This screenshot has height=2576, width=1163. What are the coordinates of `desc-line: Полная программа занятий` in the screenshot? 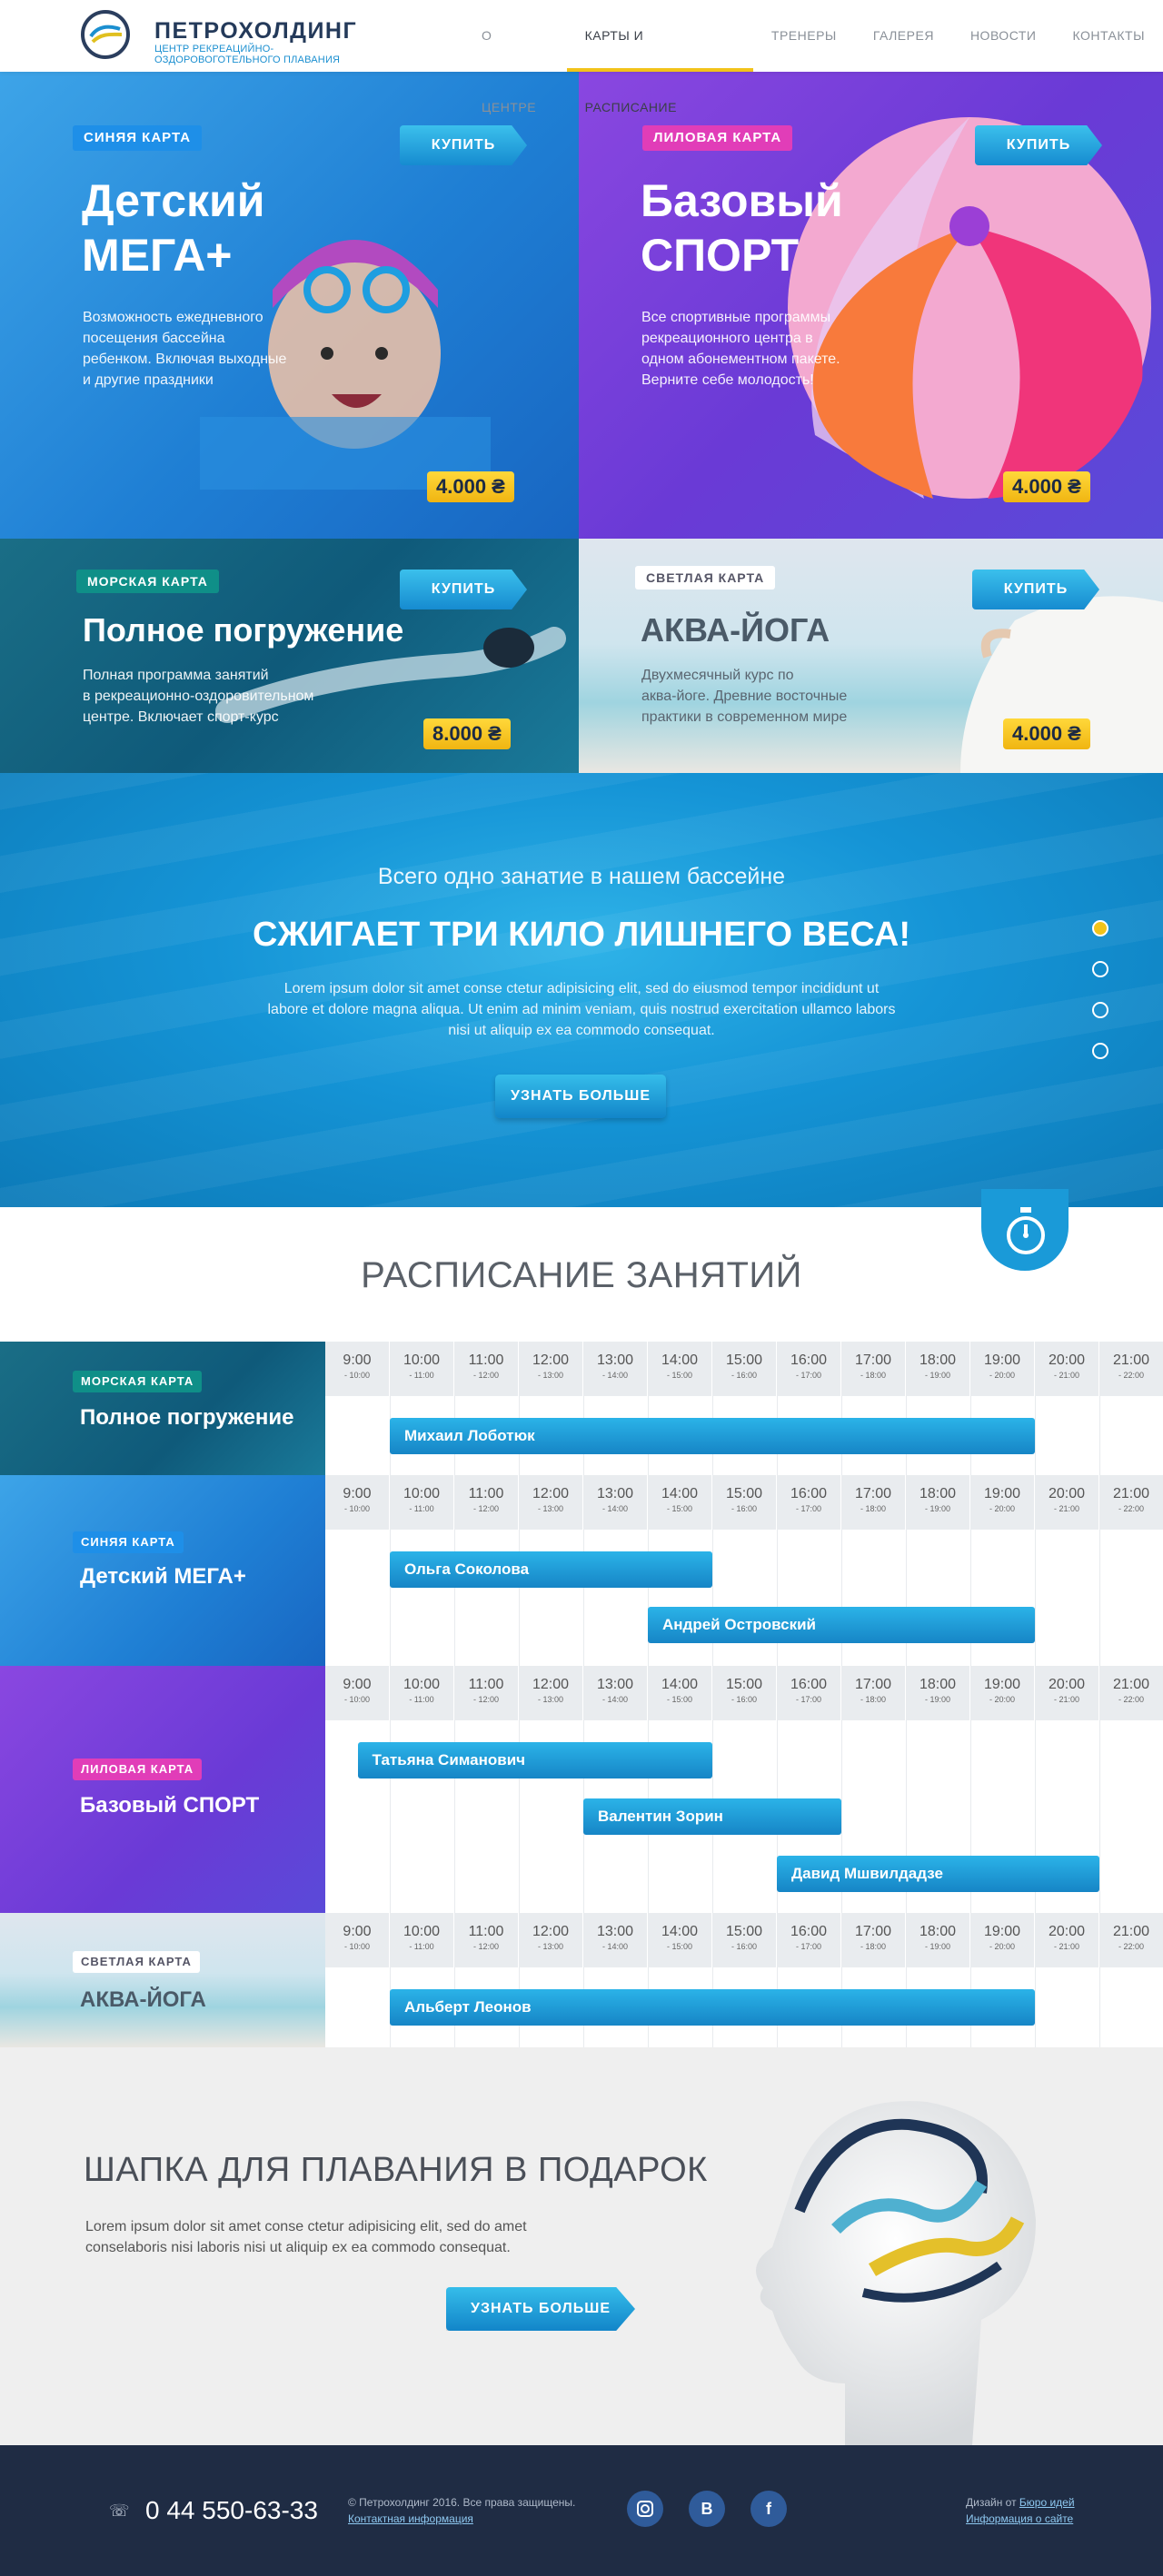 It's located at (176, 675).